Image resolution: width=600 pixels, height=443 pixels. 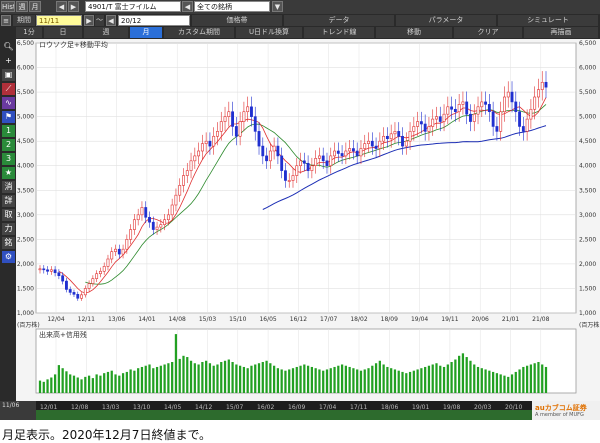 I want to click on col-data: データ, so click(x=339, y=20).